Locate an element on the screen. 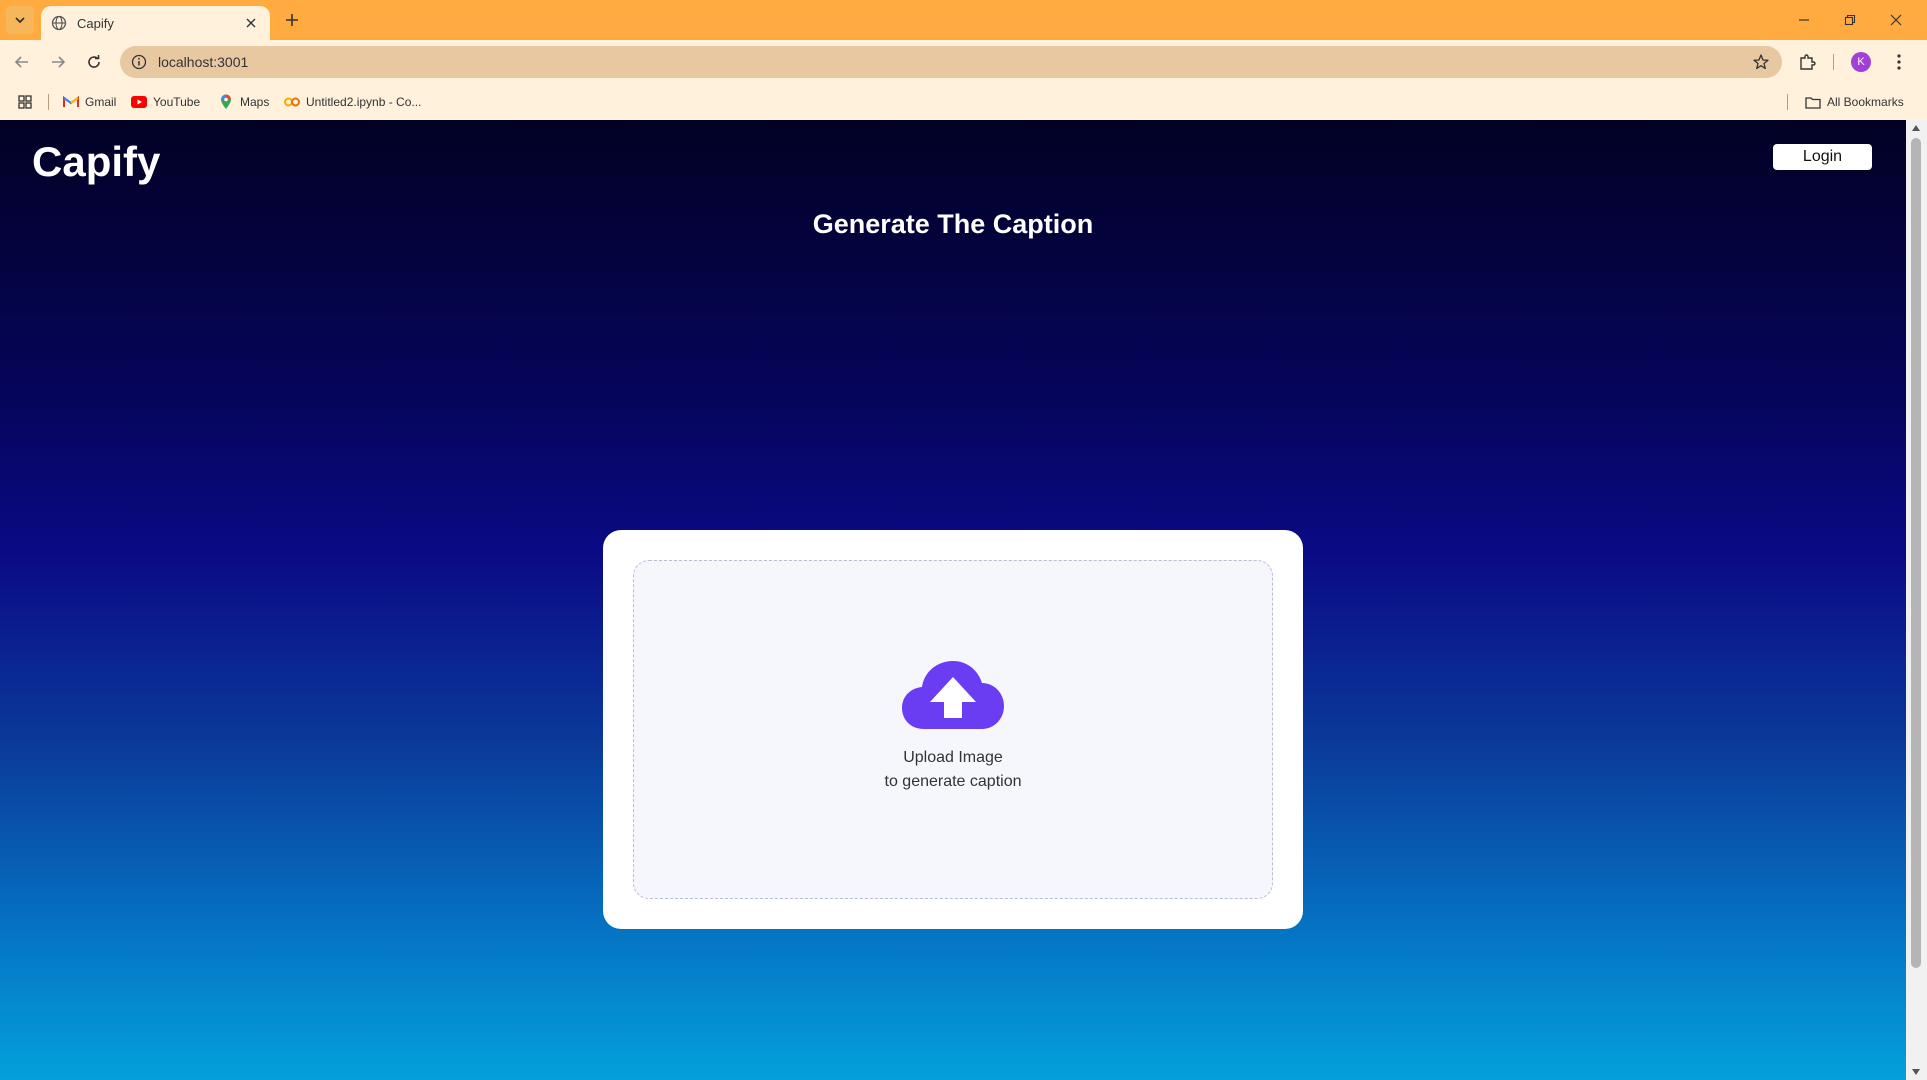 The height and width of the screenshot is (1080, 1927). tab-search-button is located at coordinates (20, 20).